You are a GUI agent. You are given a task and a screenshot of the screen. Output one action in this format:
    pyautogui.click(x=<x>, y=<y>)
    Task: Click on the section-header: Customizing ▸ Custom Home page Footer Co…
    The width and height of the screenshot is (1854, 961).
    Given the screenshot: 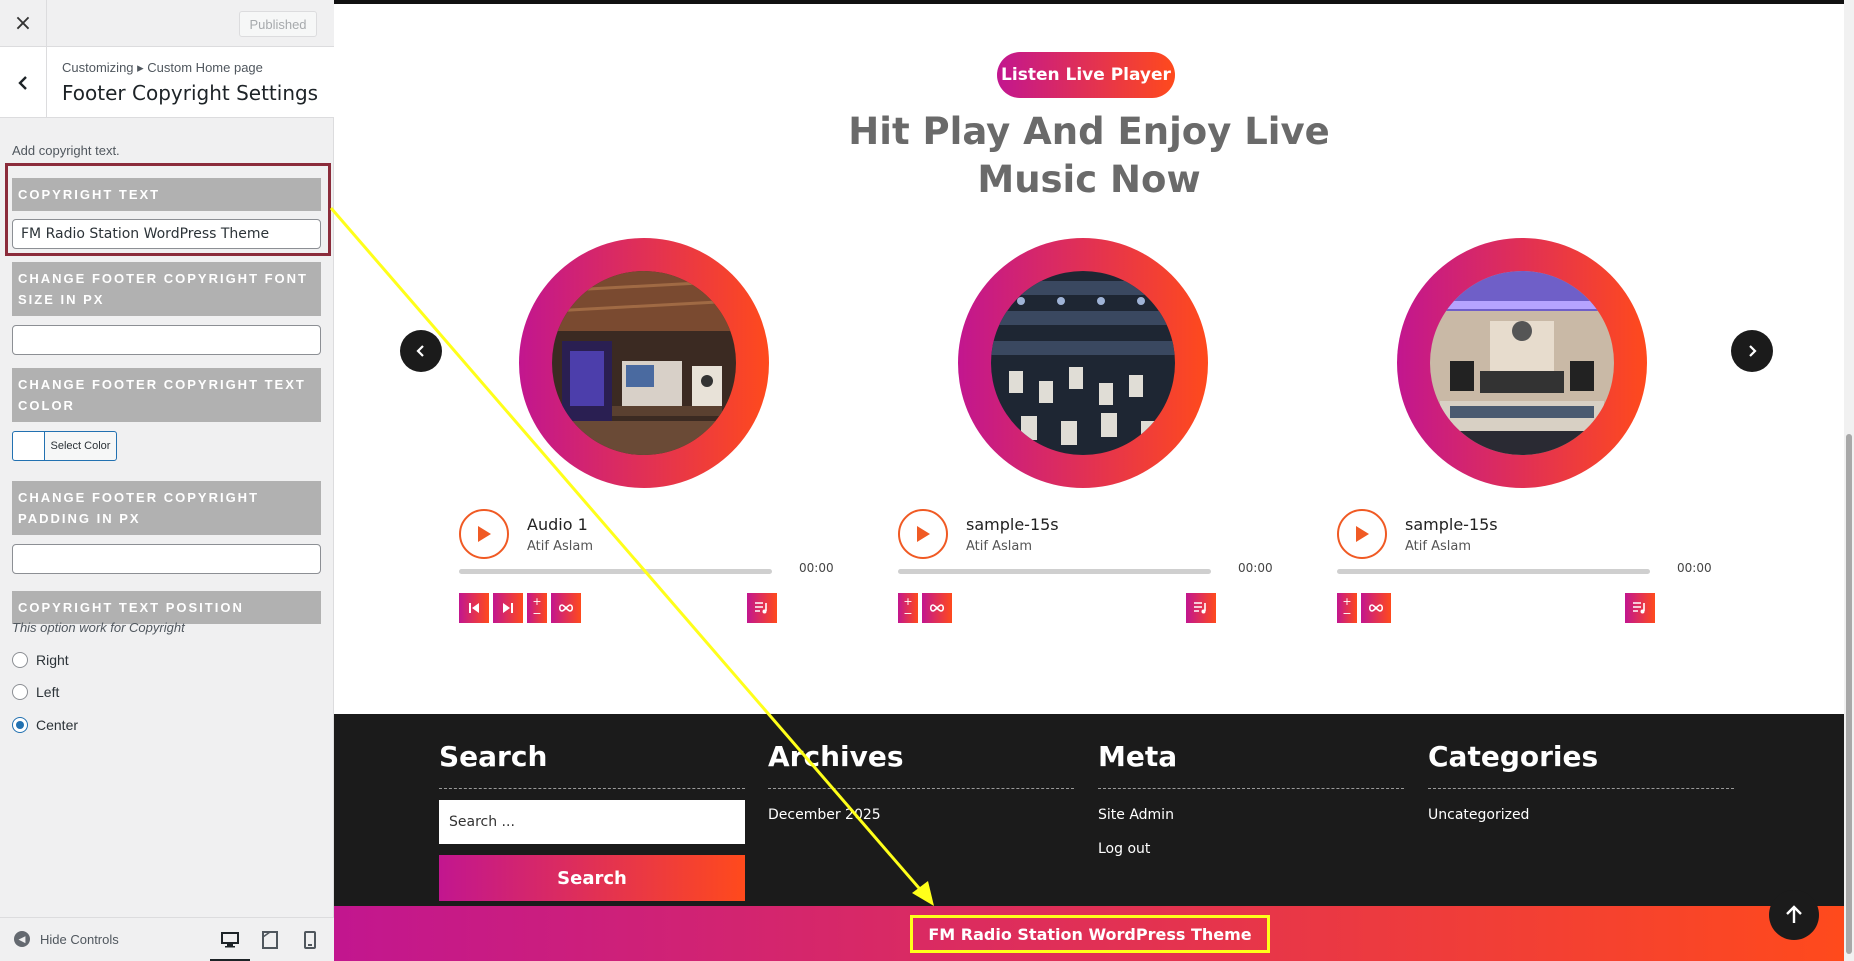 What is the action you would take?
    pyautogui.click(x=167, y=82)
    